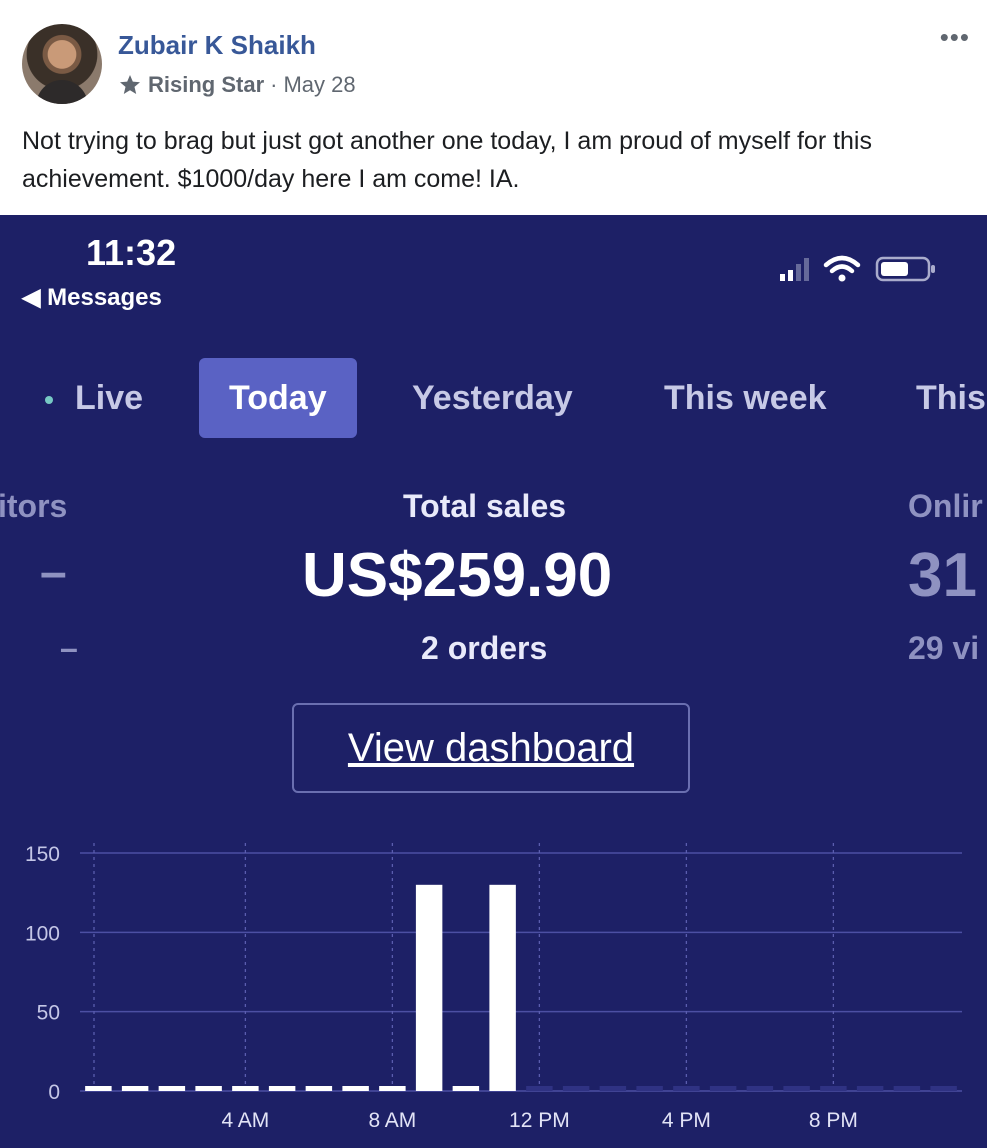 This screenshot has width=990, height=1148. What do you see at coordinates (539, 1120) in the screenshot?
I see `x-tick-label: 12 PM` at bounding box center [539, 1120].